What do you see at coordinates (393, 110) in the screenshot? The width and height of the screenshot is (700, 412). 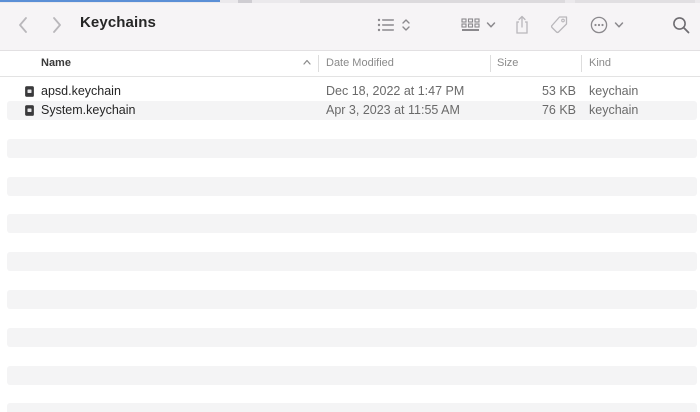 I see `file-date-modified: Apr 3, 2023 at 11:55 AM` at bounding box center [393, 110].